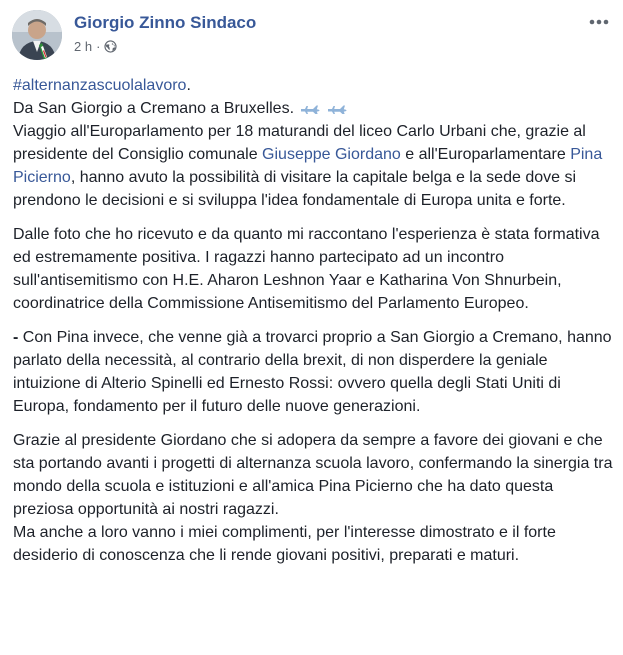 Image resolution: width=623 pixels, height=655 pixels. I want to click on avatar, so click(37, 35).